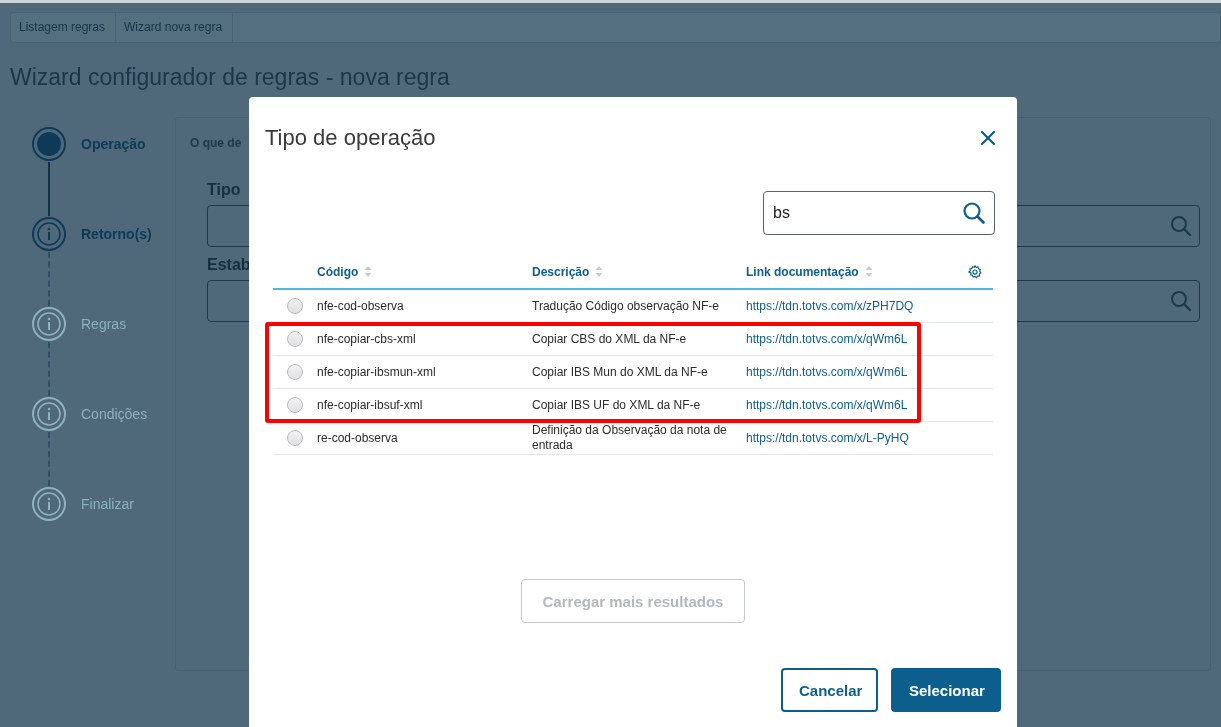 The height and width of the screenshot is (727, 1221). Describe the element at coordinates (338, 271) in the screenshot. I see `column-header: Código` at that location.